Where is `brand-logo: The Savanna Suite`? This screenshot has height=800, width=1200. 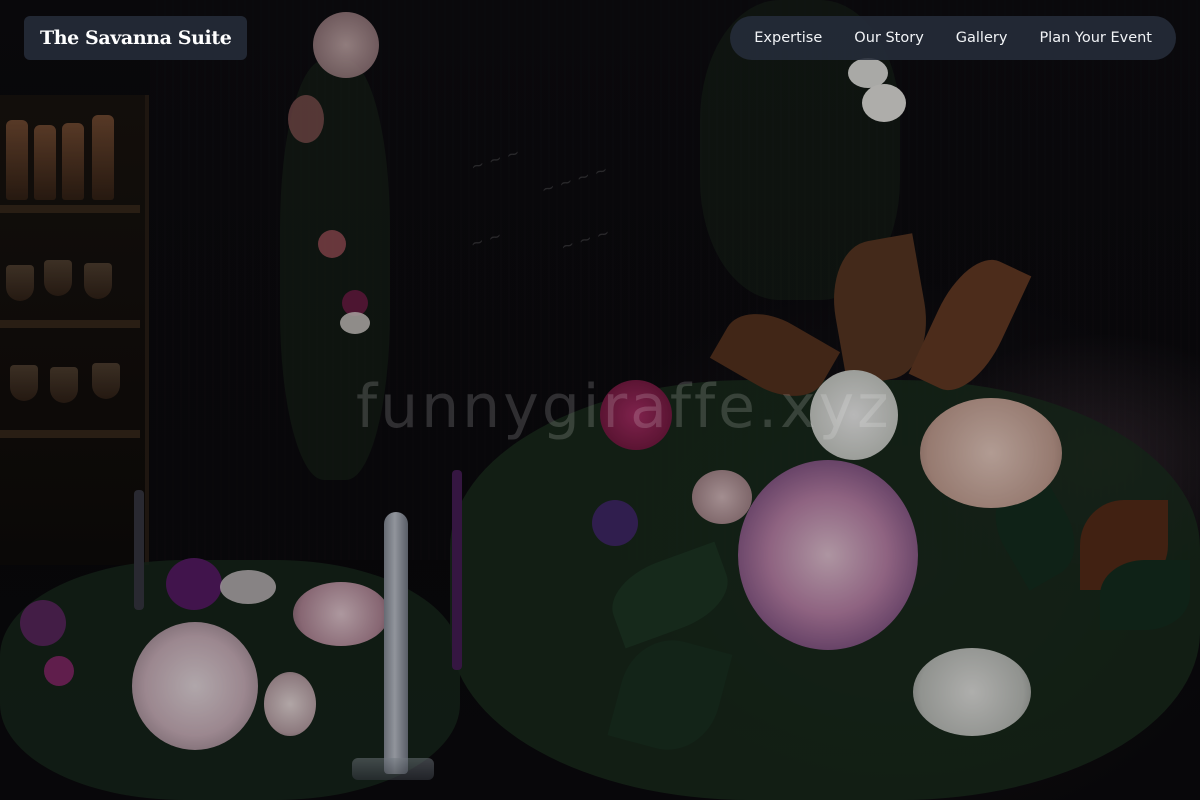 brand-logo: The Savanna Suite is located at coordinates (136, 38).